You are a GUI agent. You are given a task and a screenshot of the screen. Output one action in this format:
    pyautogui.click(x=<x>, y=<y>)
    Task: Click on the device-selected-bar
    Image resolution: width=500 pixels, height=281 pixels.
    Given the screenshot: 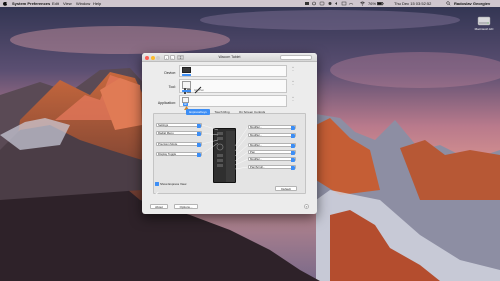 What is the action you would take?
    pyautogui.click(x=186, y=75)
    